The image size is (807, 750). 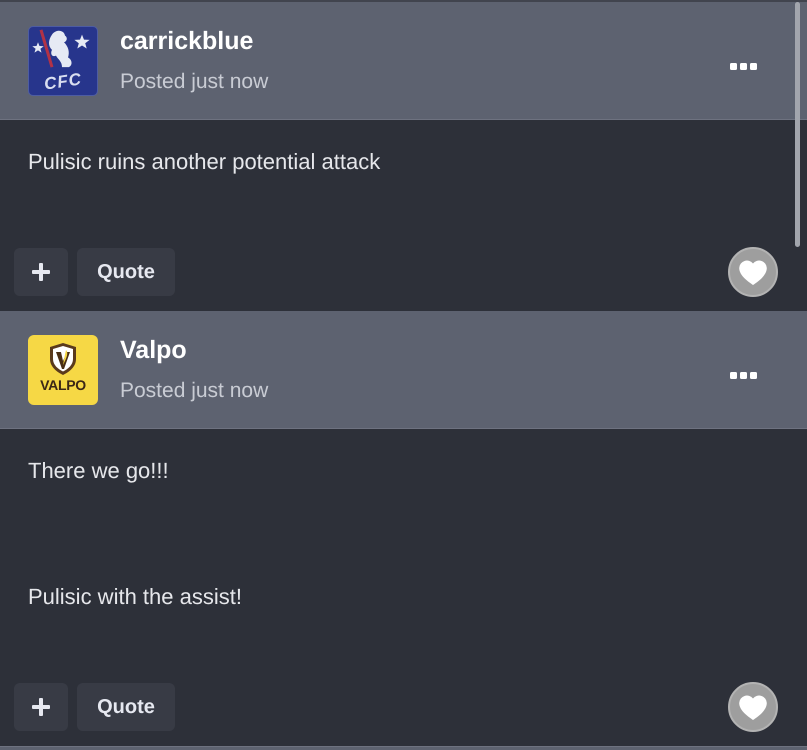 I want to click on post-text: There we go!!!, so click(x=98, y=471).